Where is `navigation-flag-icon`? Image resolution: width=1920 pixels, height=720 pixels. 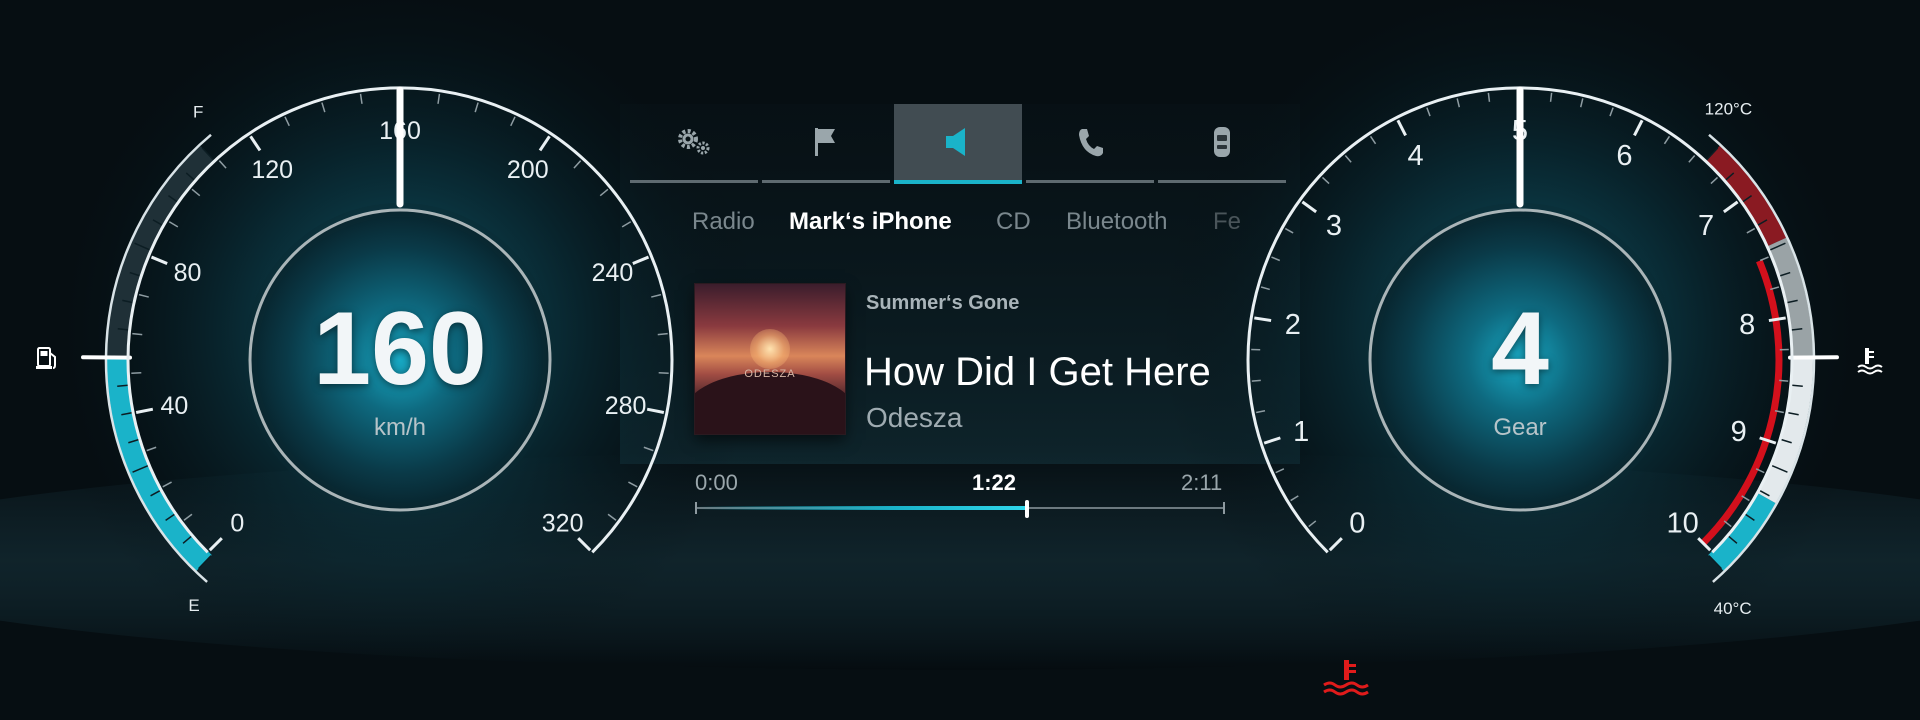
navigation-flag-icon is located at coordinates (825, 142).